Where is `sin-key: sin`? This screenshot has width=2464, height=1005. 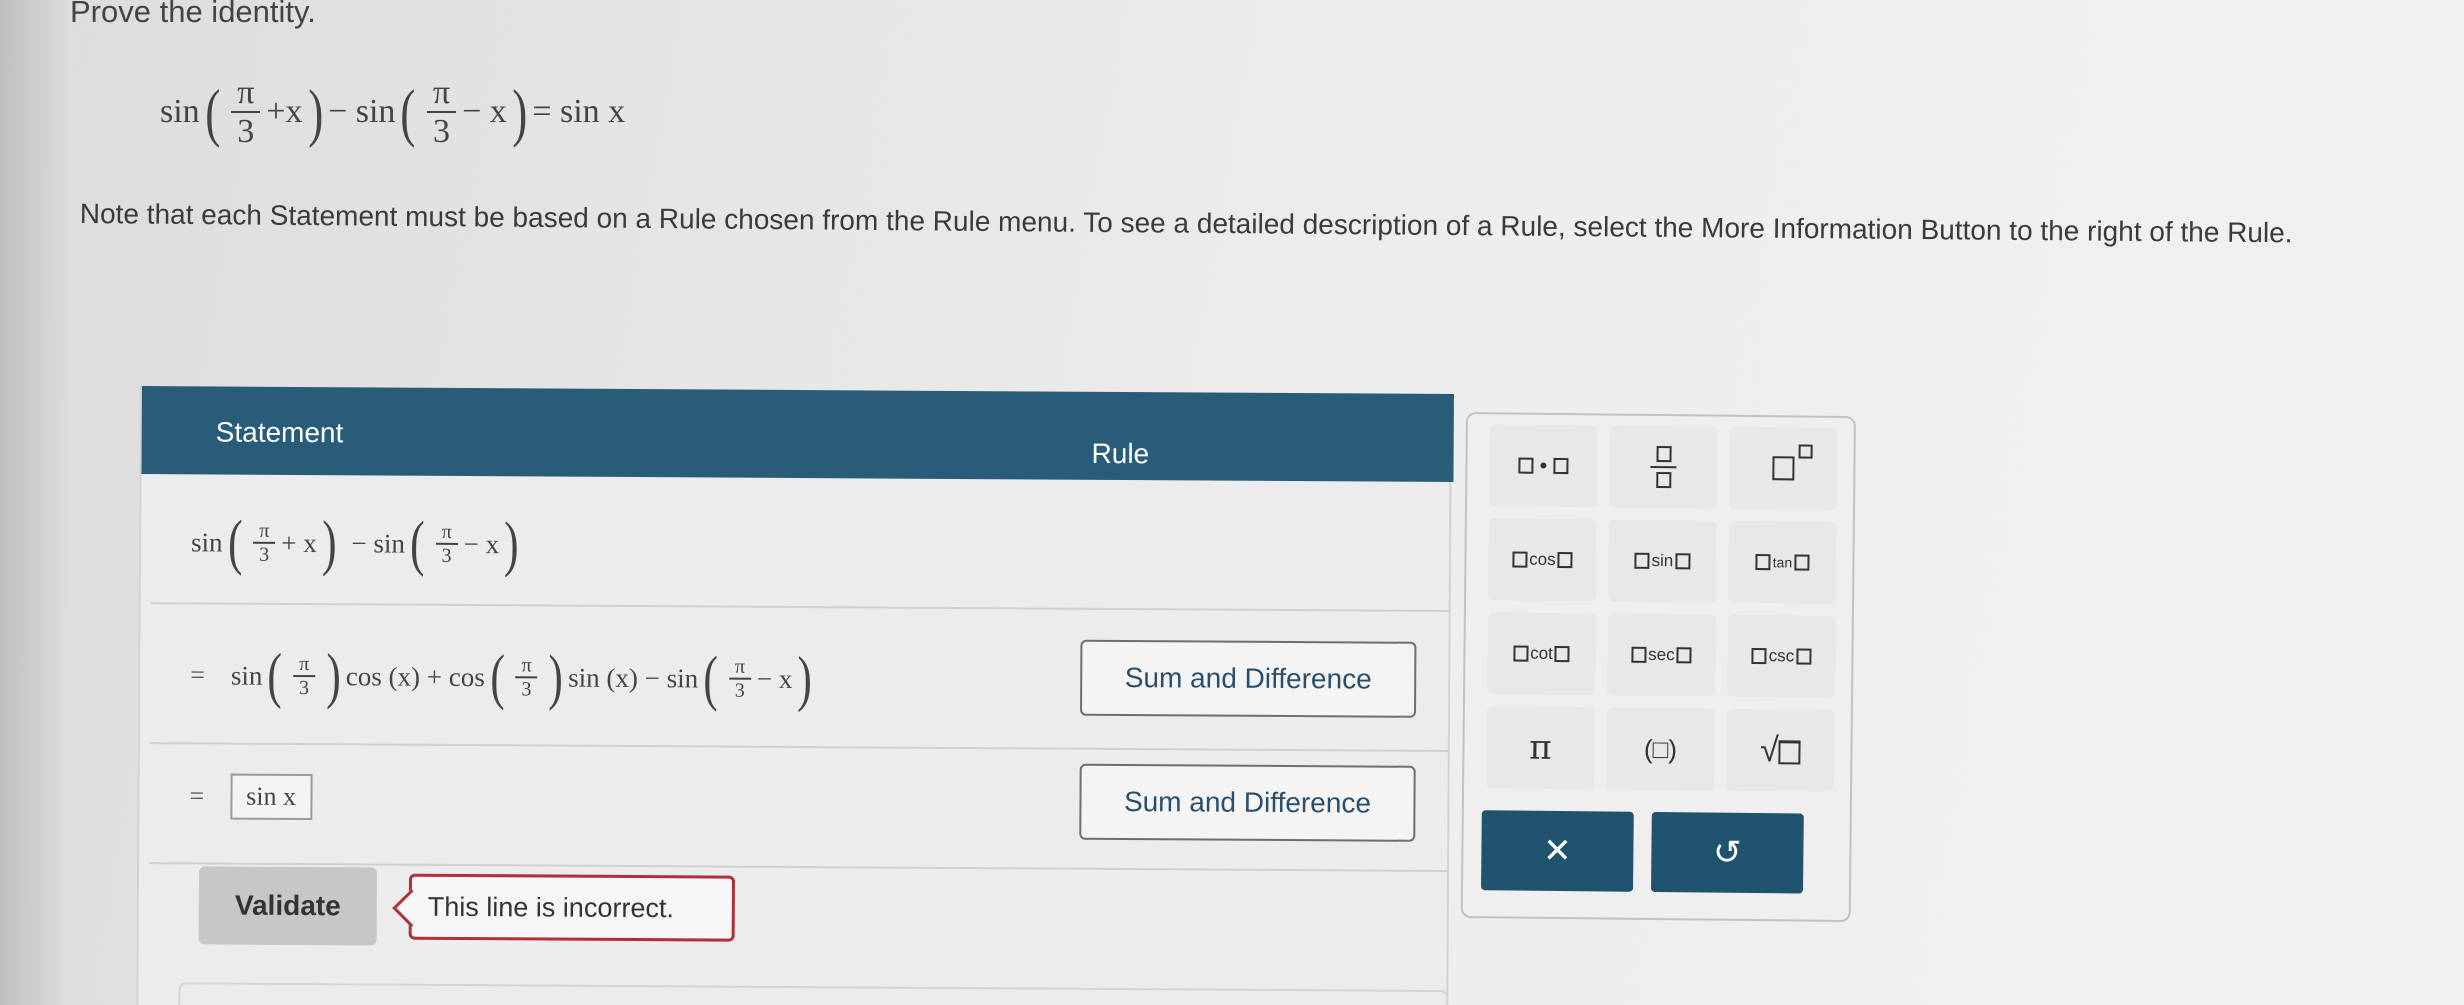
sin-key: sin is located at coordinates (1662, 561).